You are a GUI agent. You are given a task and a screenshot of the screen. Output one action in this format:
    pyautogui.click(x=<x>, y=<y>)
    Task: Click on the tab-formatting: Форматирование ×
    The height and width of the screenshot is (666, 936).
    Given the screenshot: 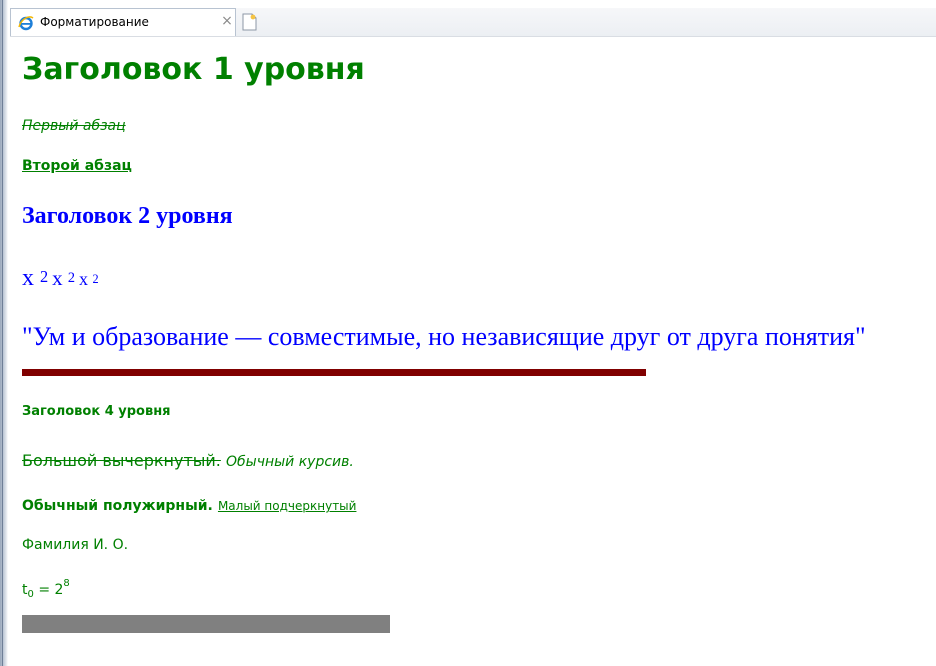 What is the action you would take?
    pyautogui.click(x=123, y=22)
    